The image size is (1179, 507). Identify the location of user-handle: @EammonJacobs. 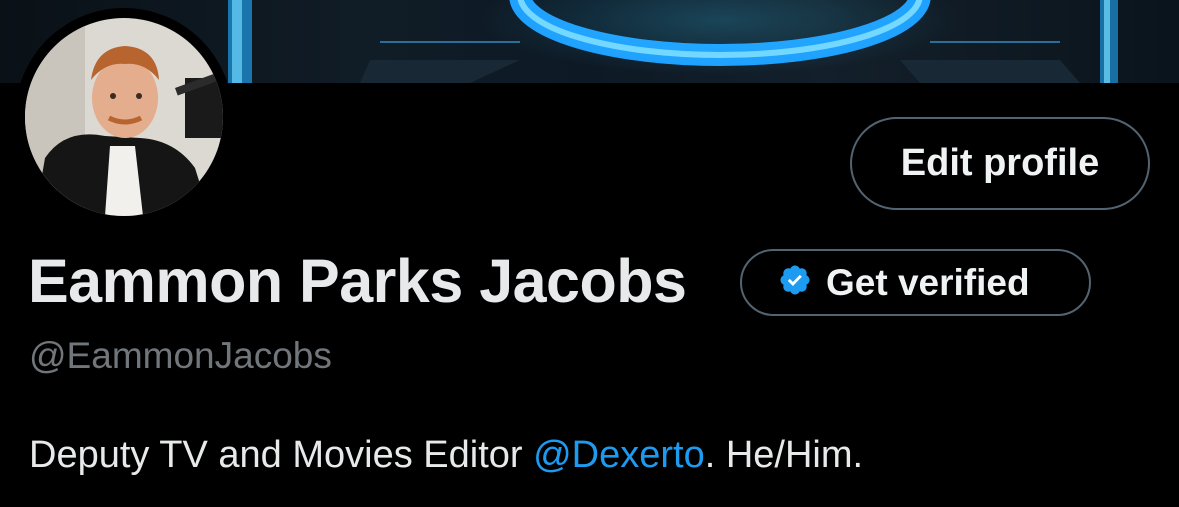
(180, 355).